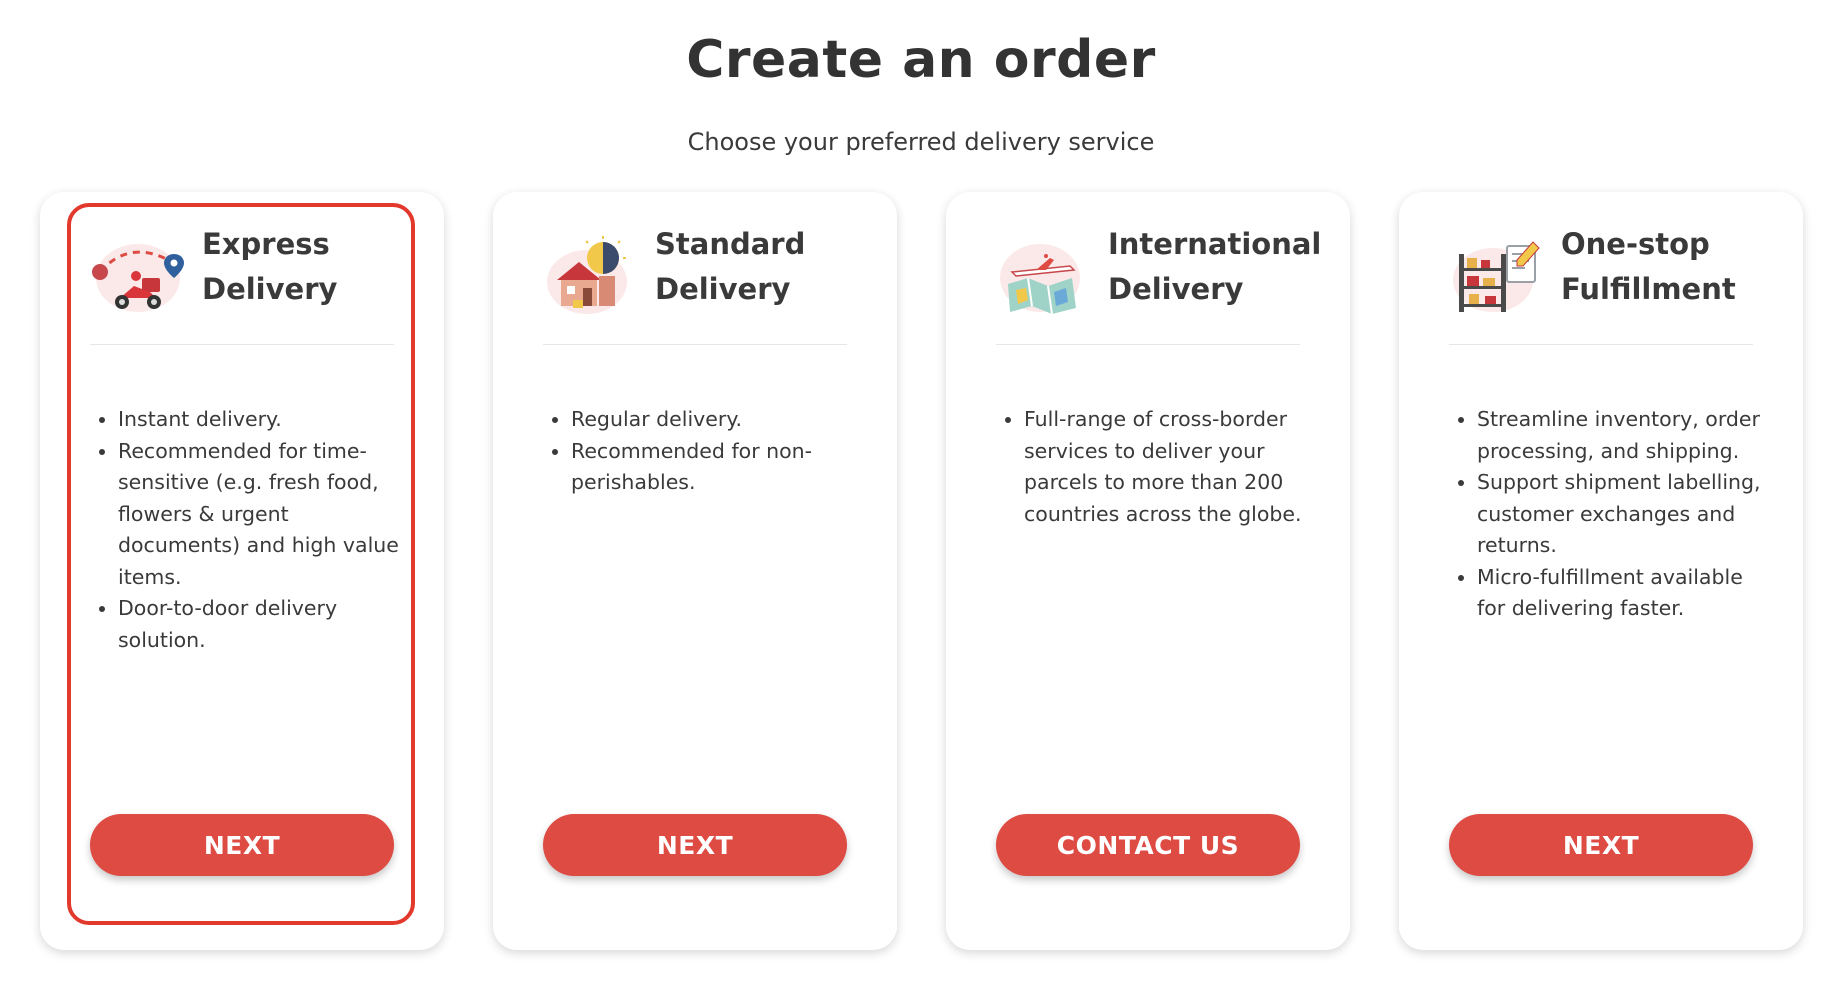 This screenshot has width=1842, height=1004. Describe the element at coordinates (716, 467) in the screenshot. I see `list-item: Recommended for non-perishables.` at that location.